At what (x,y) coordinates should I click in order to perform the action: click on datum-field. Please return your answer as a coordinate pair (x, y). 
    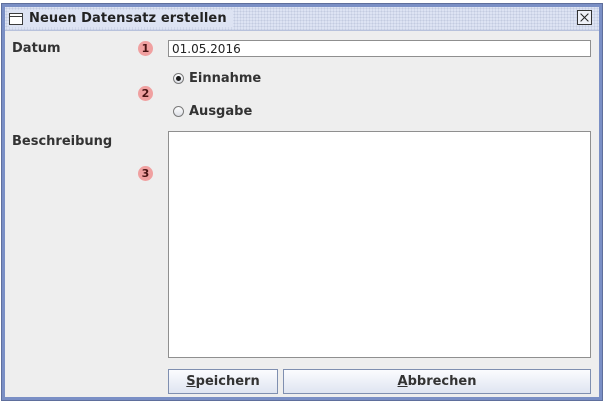
    Looking at the image, I should click on (379, 48).